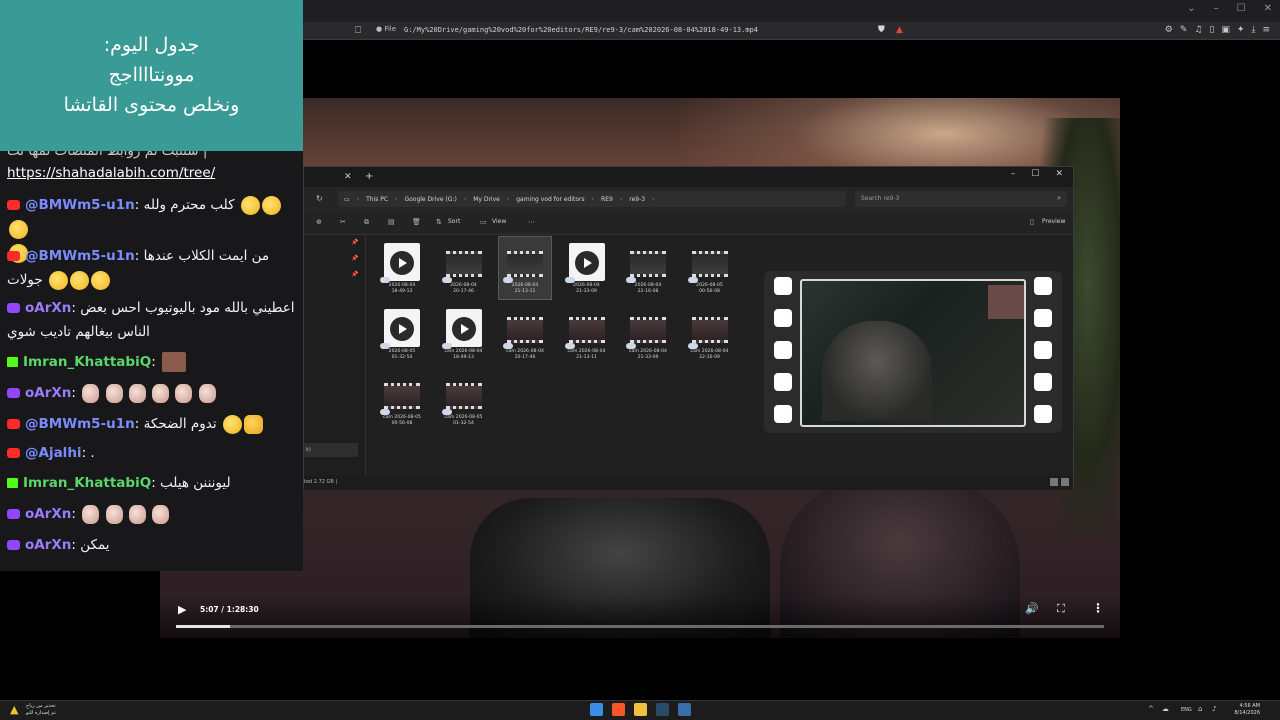 This screenshot has height=720, width=1280. Describe the element at coordinates (1032, 222) in the screenshot. I see `preview-pane-icon: ▯` at that location.